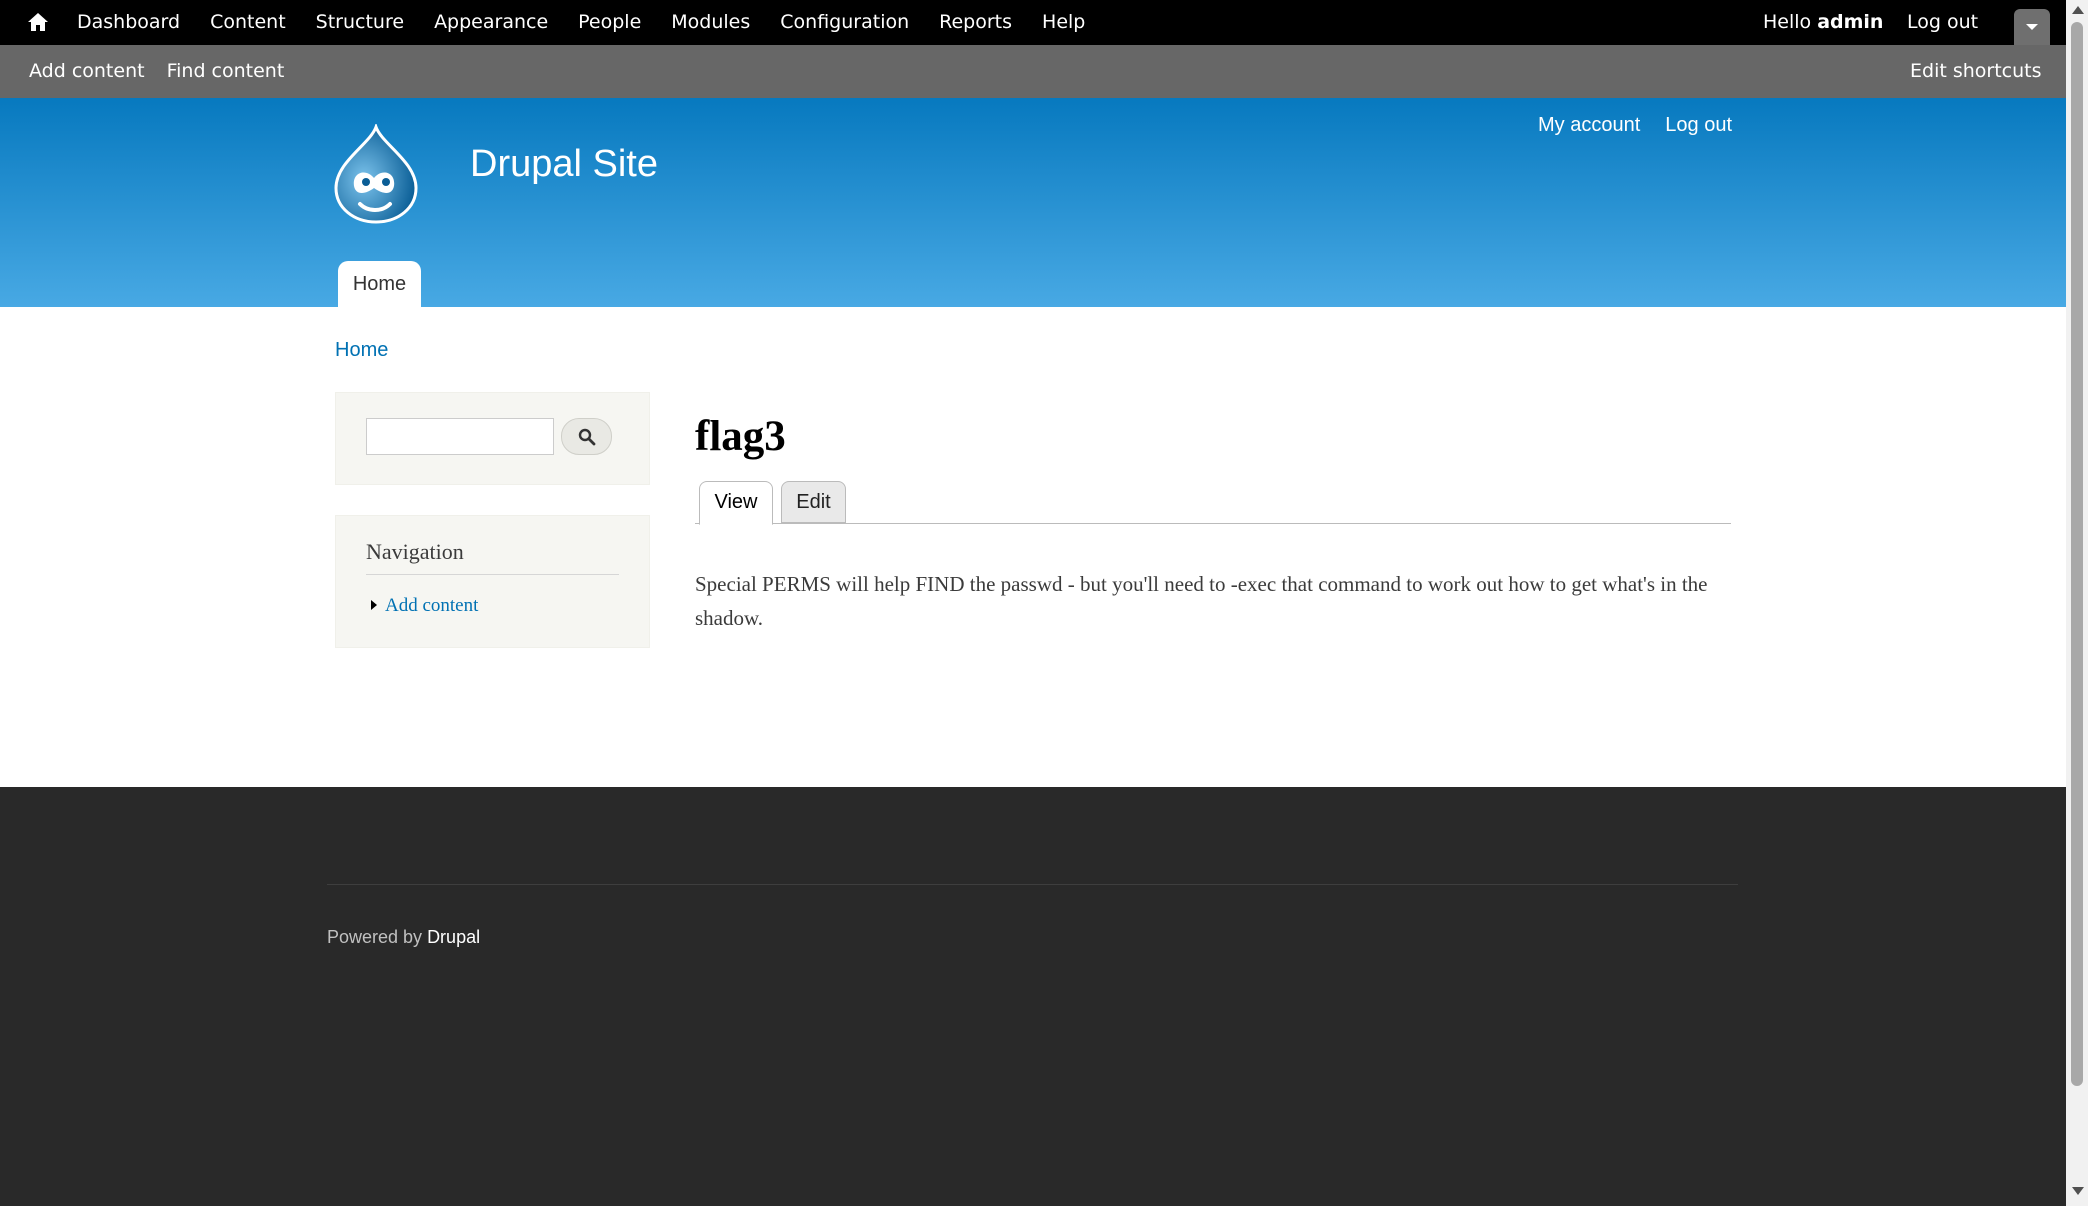 The width and height of the screenshot is (2088, 1206). I want to click on admin-menu-modules: Modules, so click(710, 22).